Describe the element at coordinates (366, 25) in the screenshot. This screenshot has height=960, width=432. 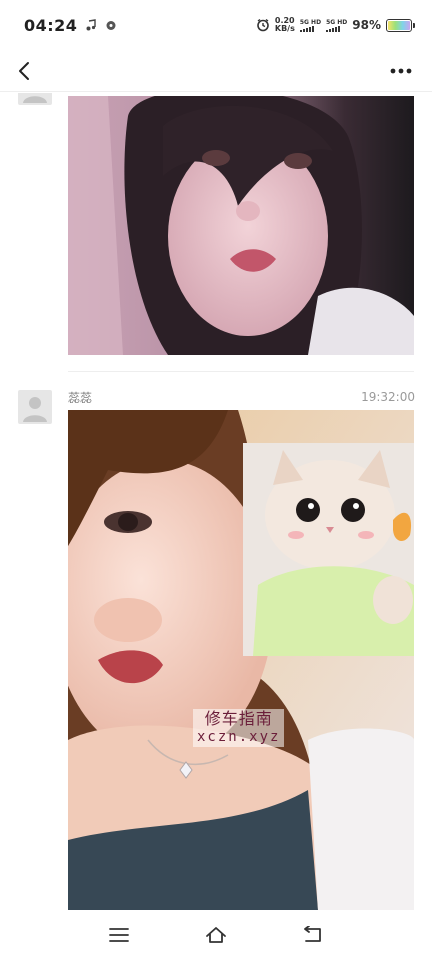
I see `battery-percent: 98%` at that location.